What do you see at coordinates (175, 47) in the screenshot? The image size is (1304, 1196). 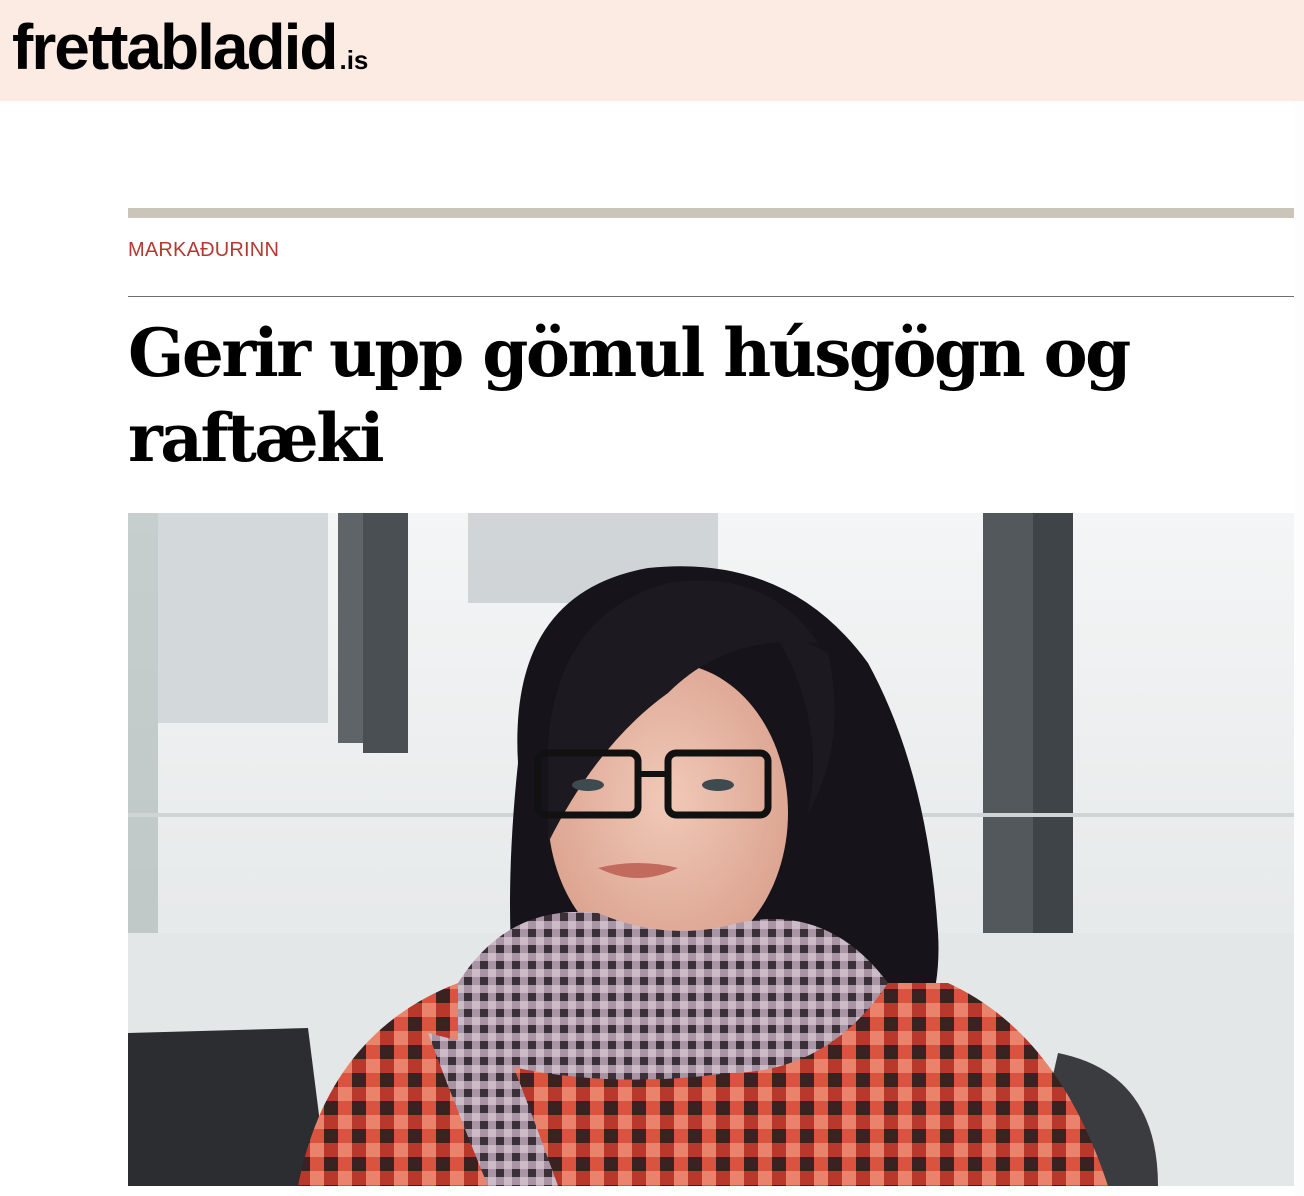 I see `logo-name: frettabladid` at bounding box center [175, 47].